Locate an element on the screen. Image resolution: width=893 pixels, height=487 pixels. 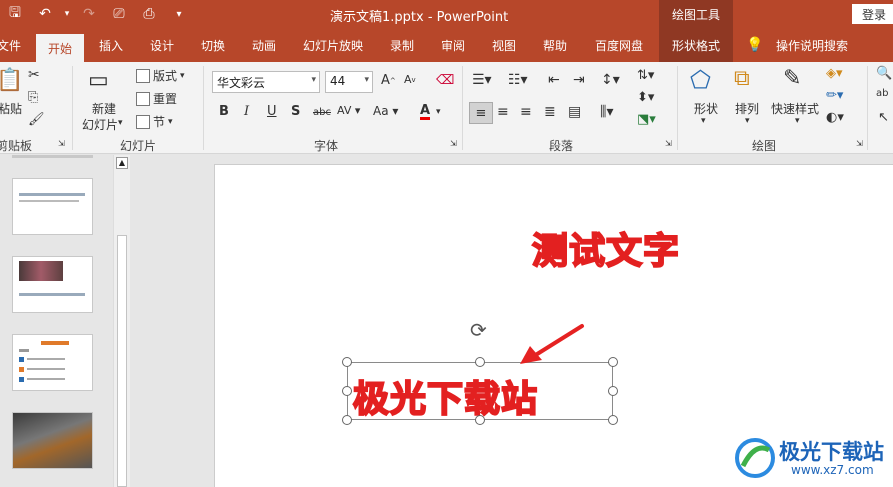
tab-file: 文件 is located at coordinates (12, 45).